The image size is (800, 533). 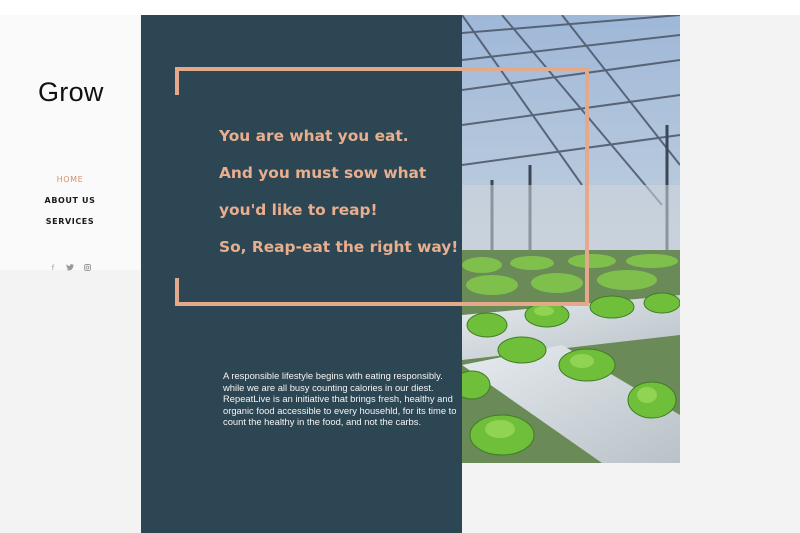 I want to click on instagram-icon, so click(x=87, y=268).